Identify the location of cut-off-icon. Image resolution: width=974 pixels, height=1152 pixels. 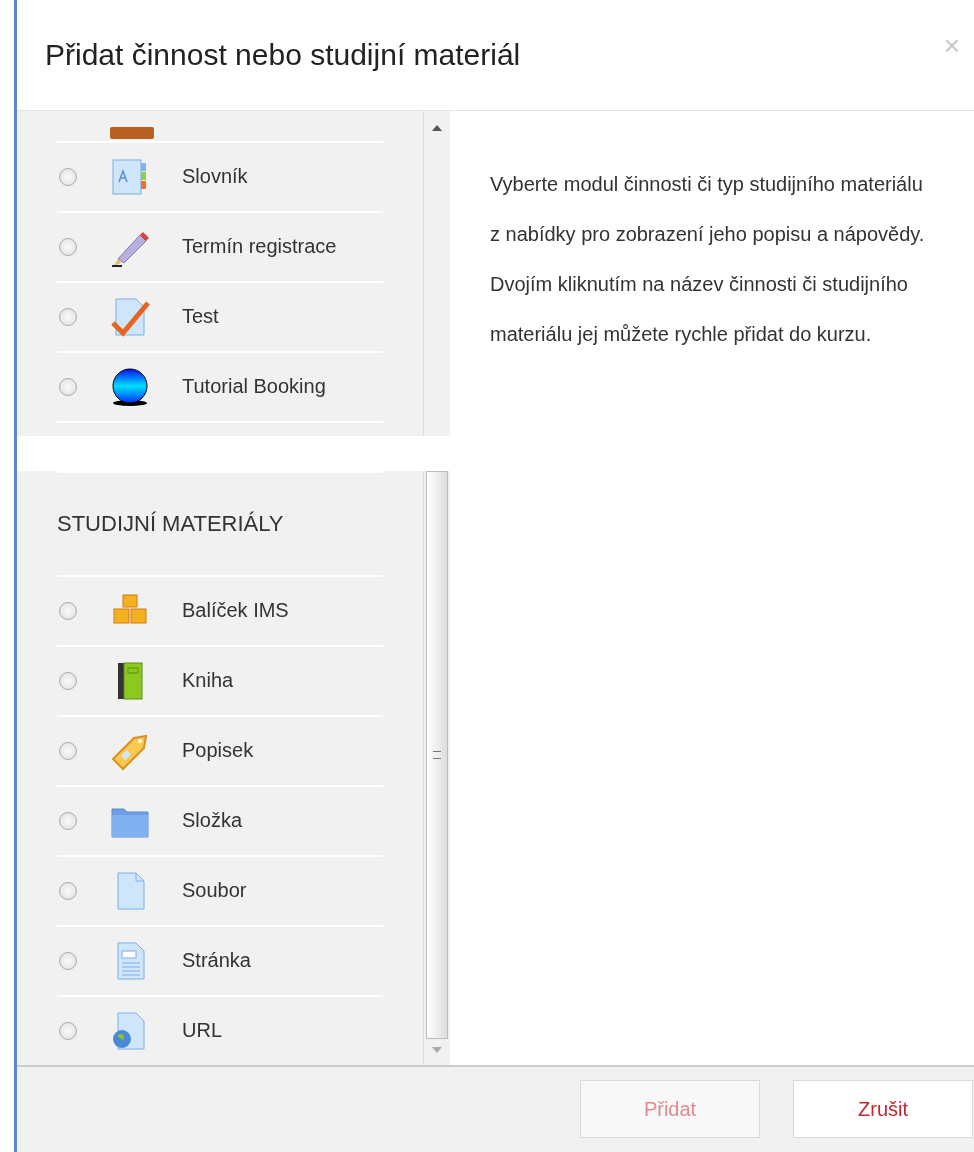
(132, 132).